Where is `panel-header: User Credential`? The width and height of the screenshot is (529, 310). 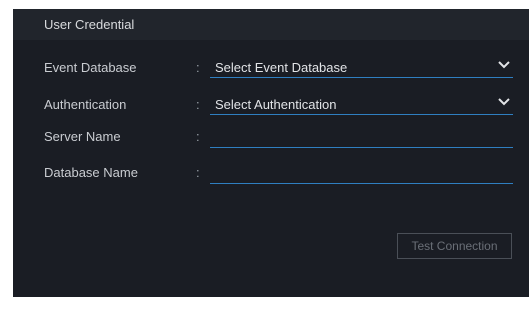 panel-header: User Credential is located at coordinates (271, 24).